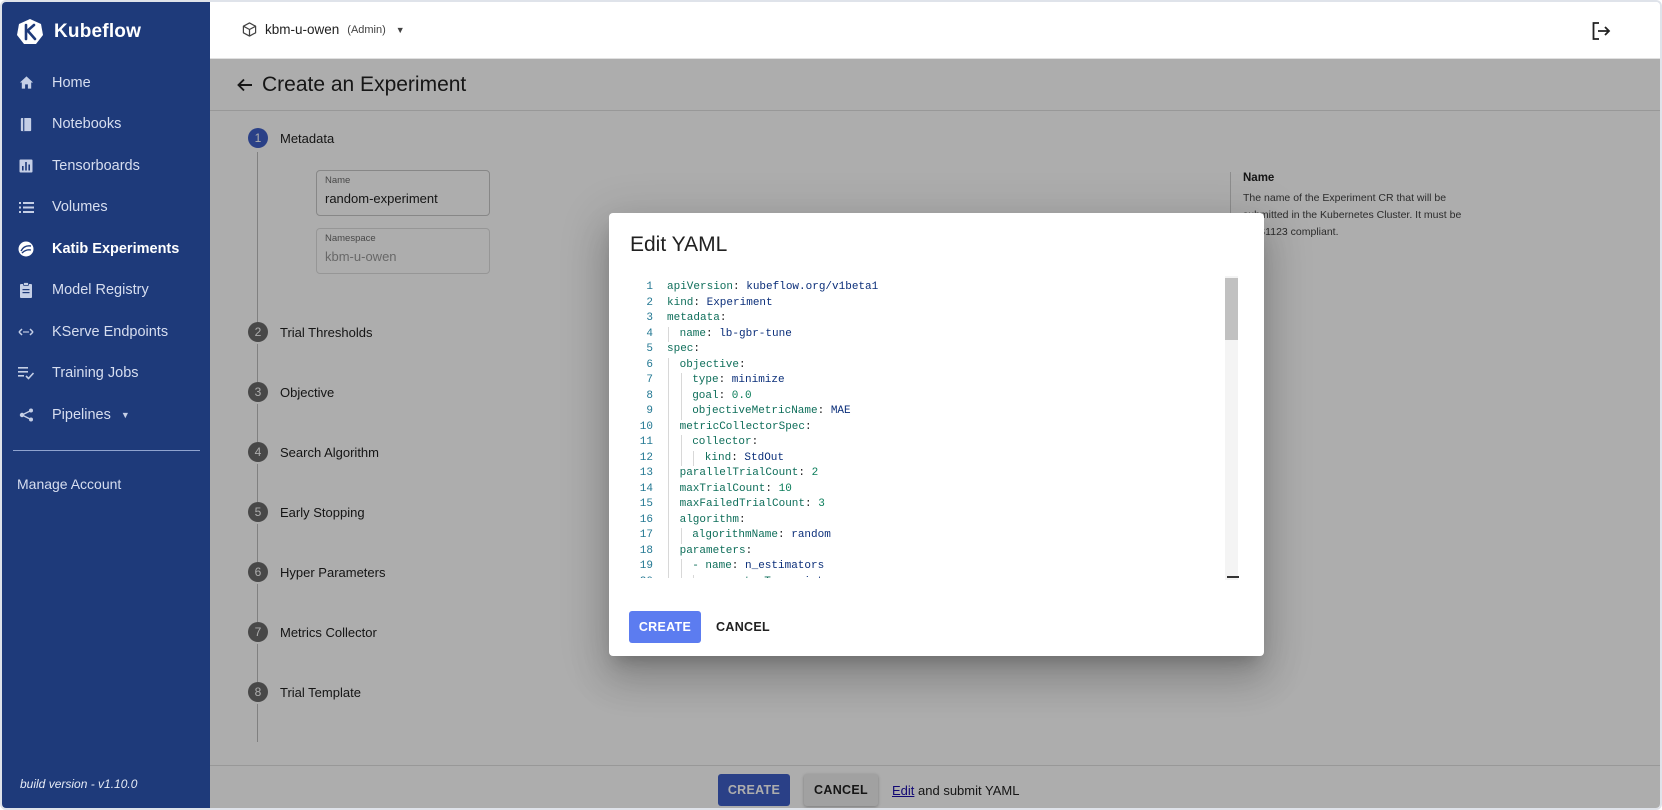  What do you see at coordinates (929, 474) in the screenshot?
I see `yaml-line: 13 parallelTrialCount: 2` at bounding box center [929, 474].